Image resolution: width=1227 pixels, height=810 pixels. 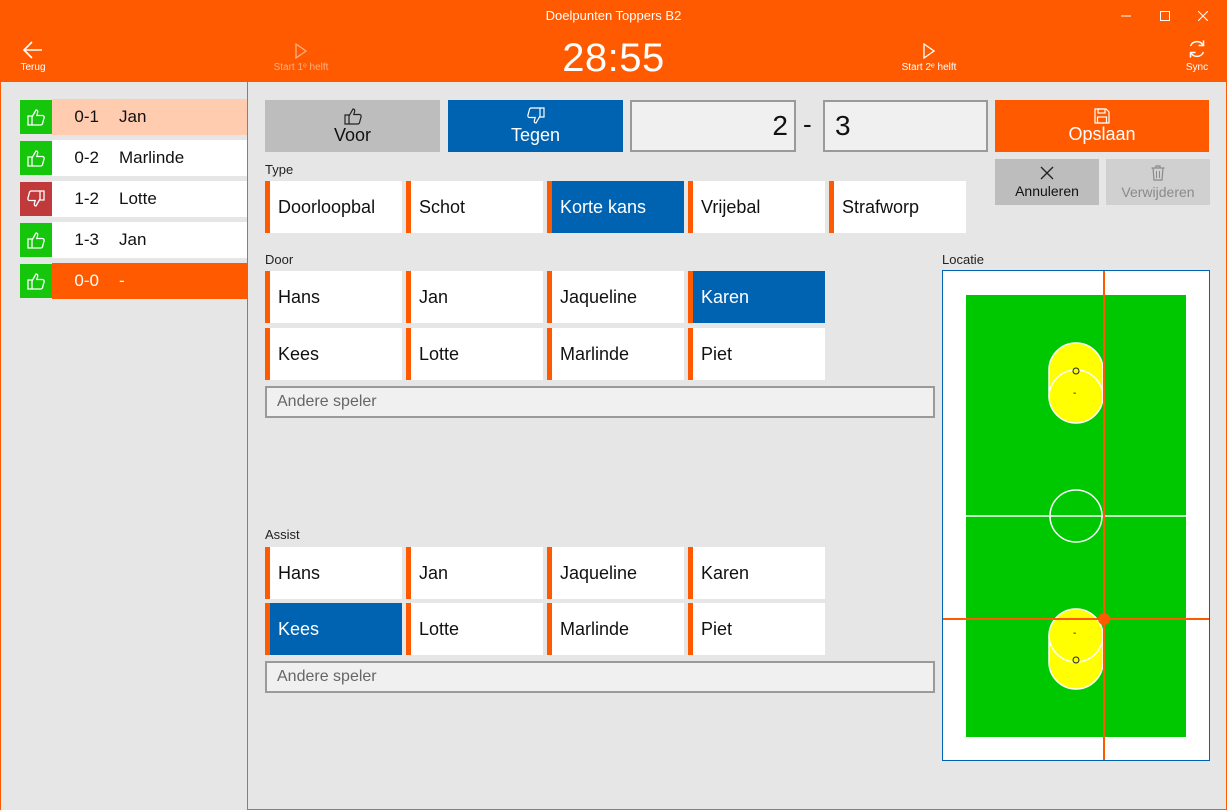 I want to click on start-second-half-label: Start 2ᵉ helft, so click(x=929, y=67).